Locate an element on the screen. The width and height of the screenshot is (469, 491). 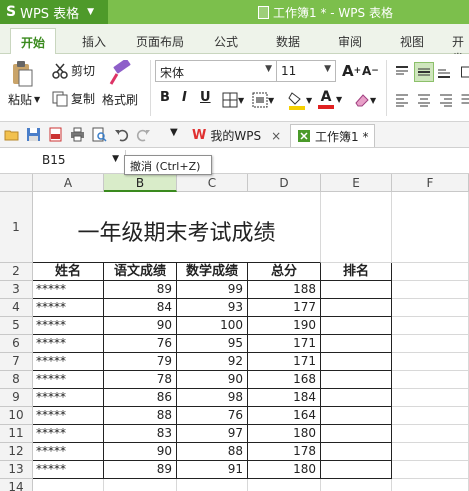
column-header-b: B is located at coordinates (140, 183).